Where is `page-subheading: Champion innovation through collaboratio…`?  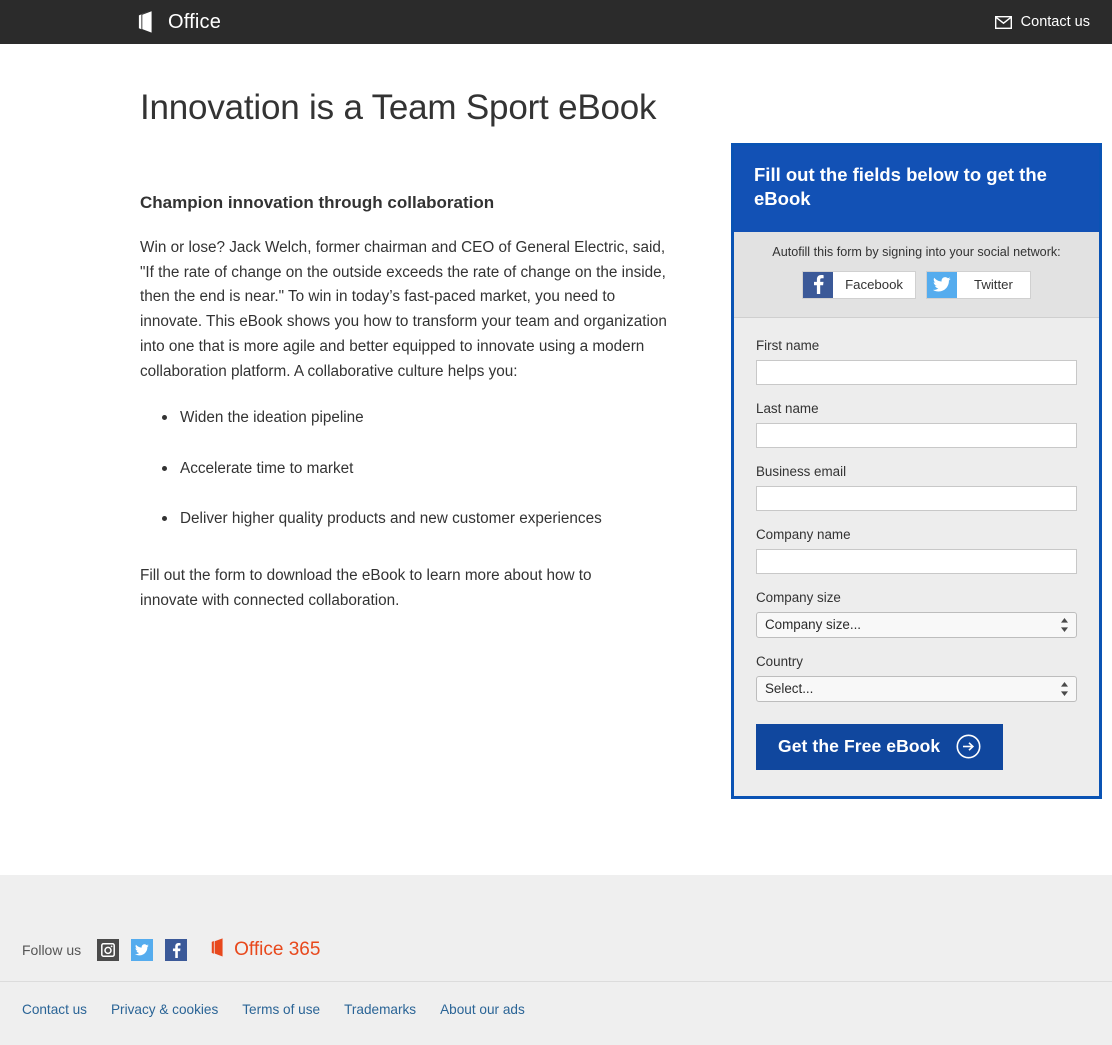
page-subheading: Champion innovation through collaboratio… is located at coordinates (317, 202).